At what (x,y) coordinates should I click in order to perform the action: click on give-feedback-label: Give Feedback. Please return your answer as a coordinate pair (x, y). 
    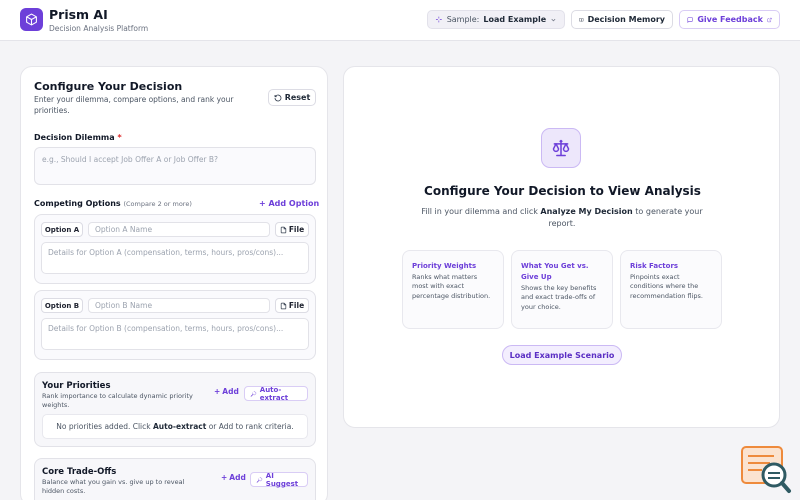
    Looking at the image, I should click on (730, 19).